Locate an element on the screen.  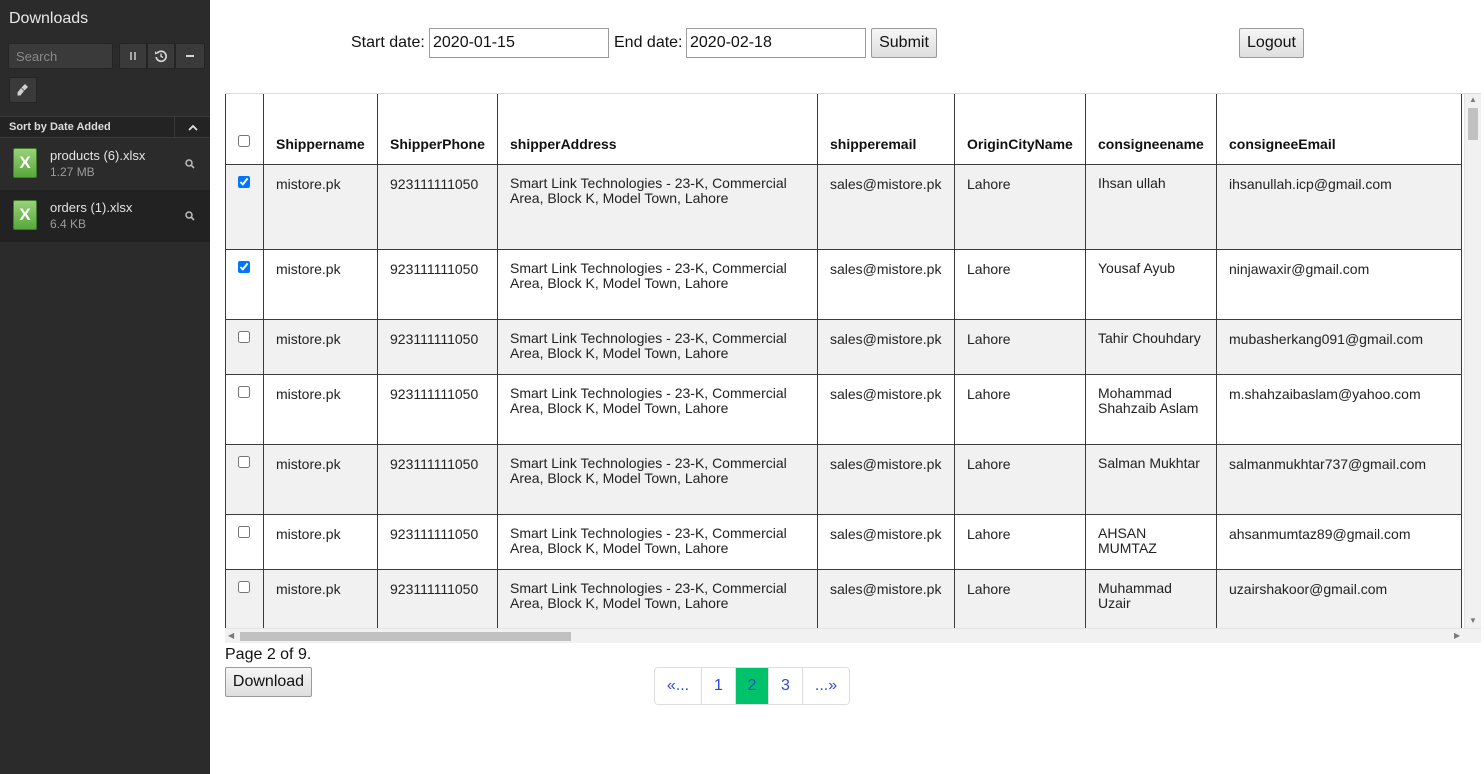
downloads-search-input is located at coordinates (60, 56).